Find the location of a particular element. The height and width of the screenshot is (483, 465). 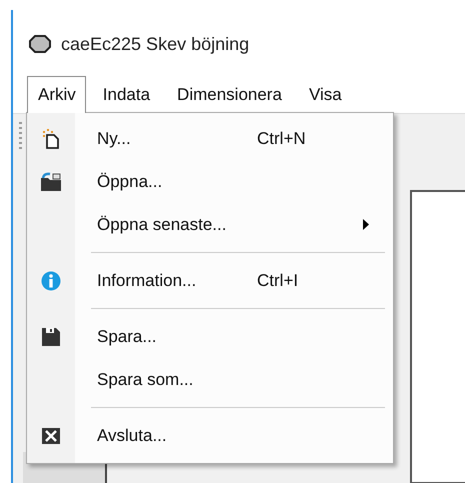

menu-bar-item: Indata is located at coordinates (126, 94).